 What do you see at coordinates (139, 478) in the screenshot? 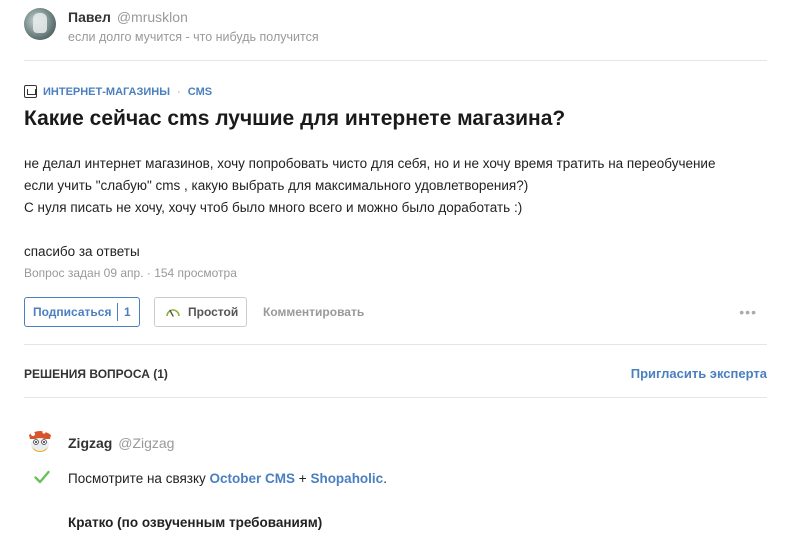
I see `answer-text-prefix: Посмотрите на связку` at bounding box center [139, 478].